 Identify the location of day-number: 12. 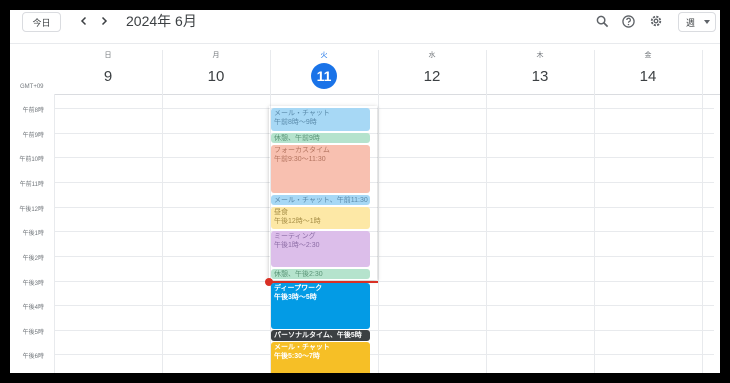
(432, 77).